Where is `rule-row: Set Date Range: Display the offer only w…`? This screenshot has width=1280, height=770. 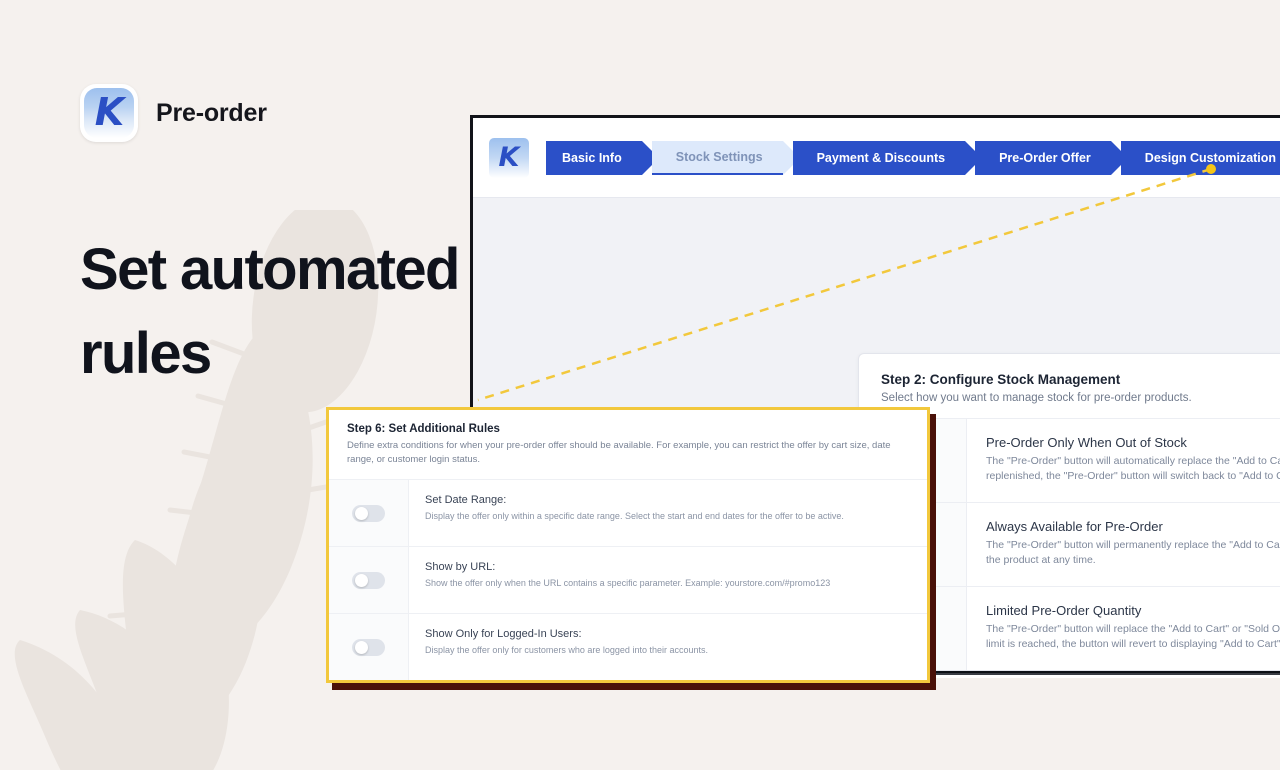 rule-row: Set Date Range: Display the offer only w… is located at coordinates (628, 512).